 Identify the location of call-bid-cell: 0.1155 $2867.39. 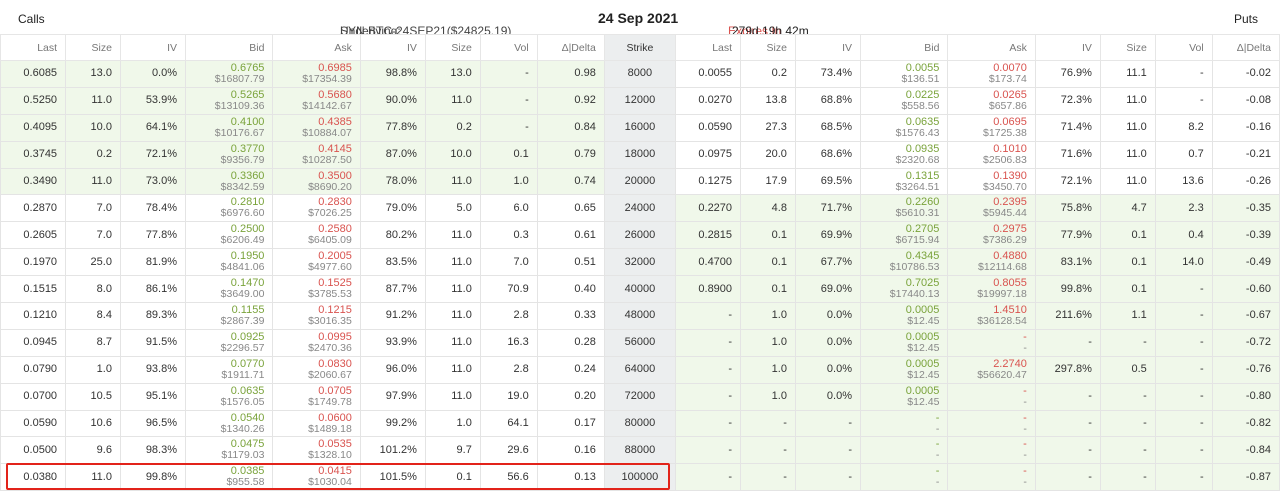
(229, 316).